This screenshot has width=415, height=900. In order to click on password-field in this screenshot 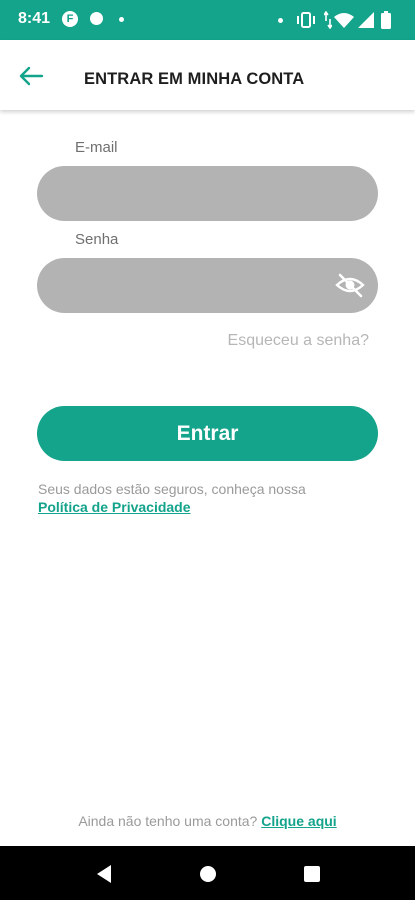, I will do `click(207, 285)`.